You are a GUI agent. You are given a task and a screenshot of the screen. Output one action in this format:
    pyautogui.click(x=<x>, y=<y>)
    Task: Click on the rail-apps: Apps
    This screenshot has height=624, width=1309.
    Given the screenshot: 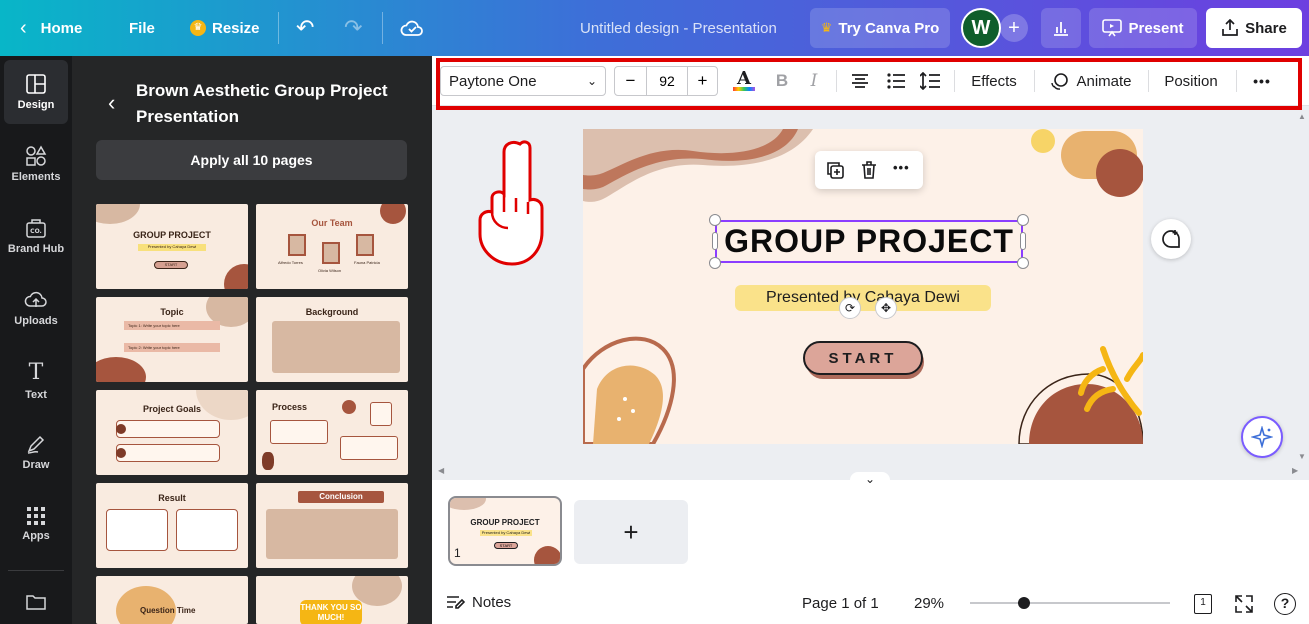 What is the action you would take?
    pyautogui.click(x=36, y=524)
    